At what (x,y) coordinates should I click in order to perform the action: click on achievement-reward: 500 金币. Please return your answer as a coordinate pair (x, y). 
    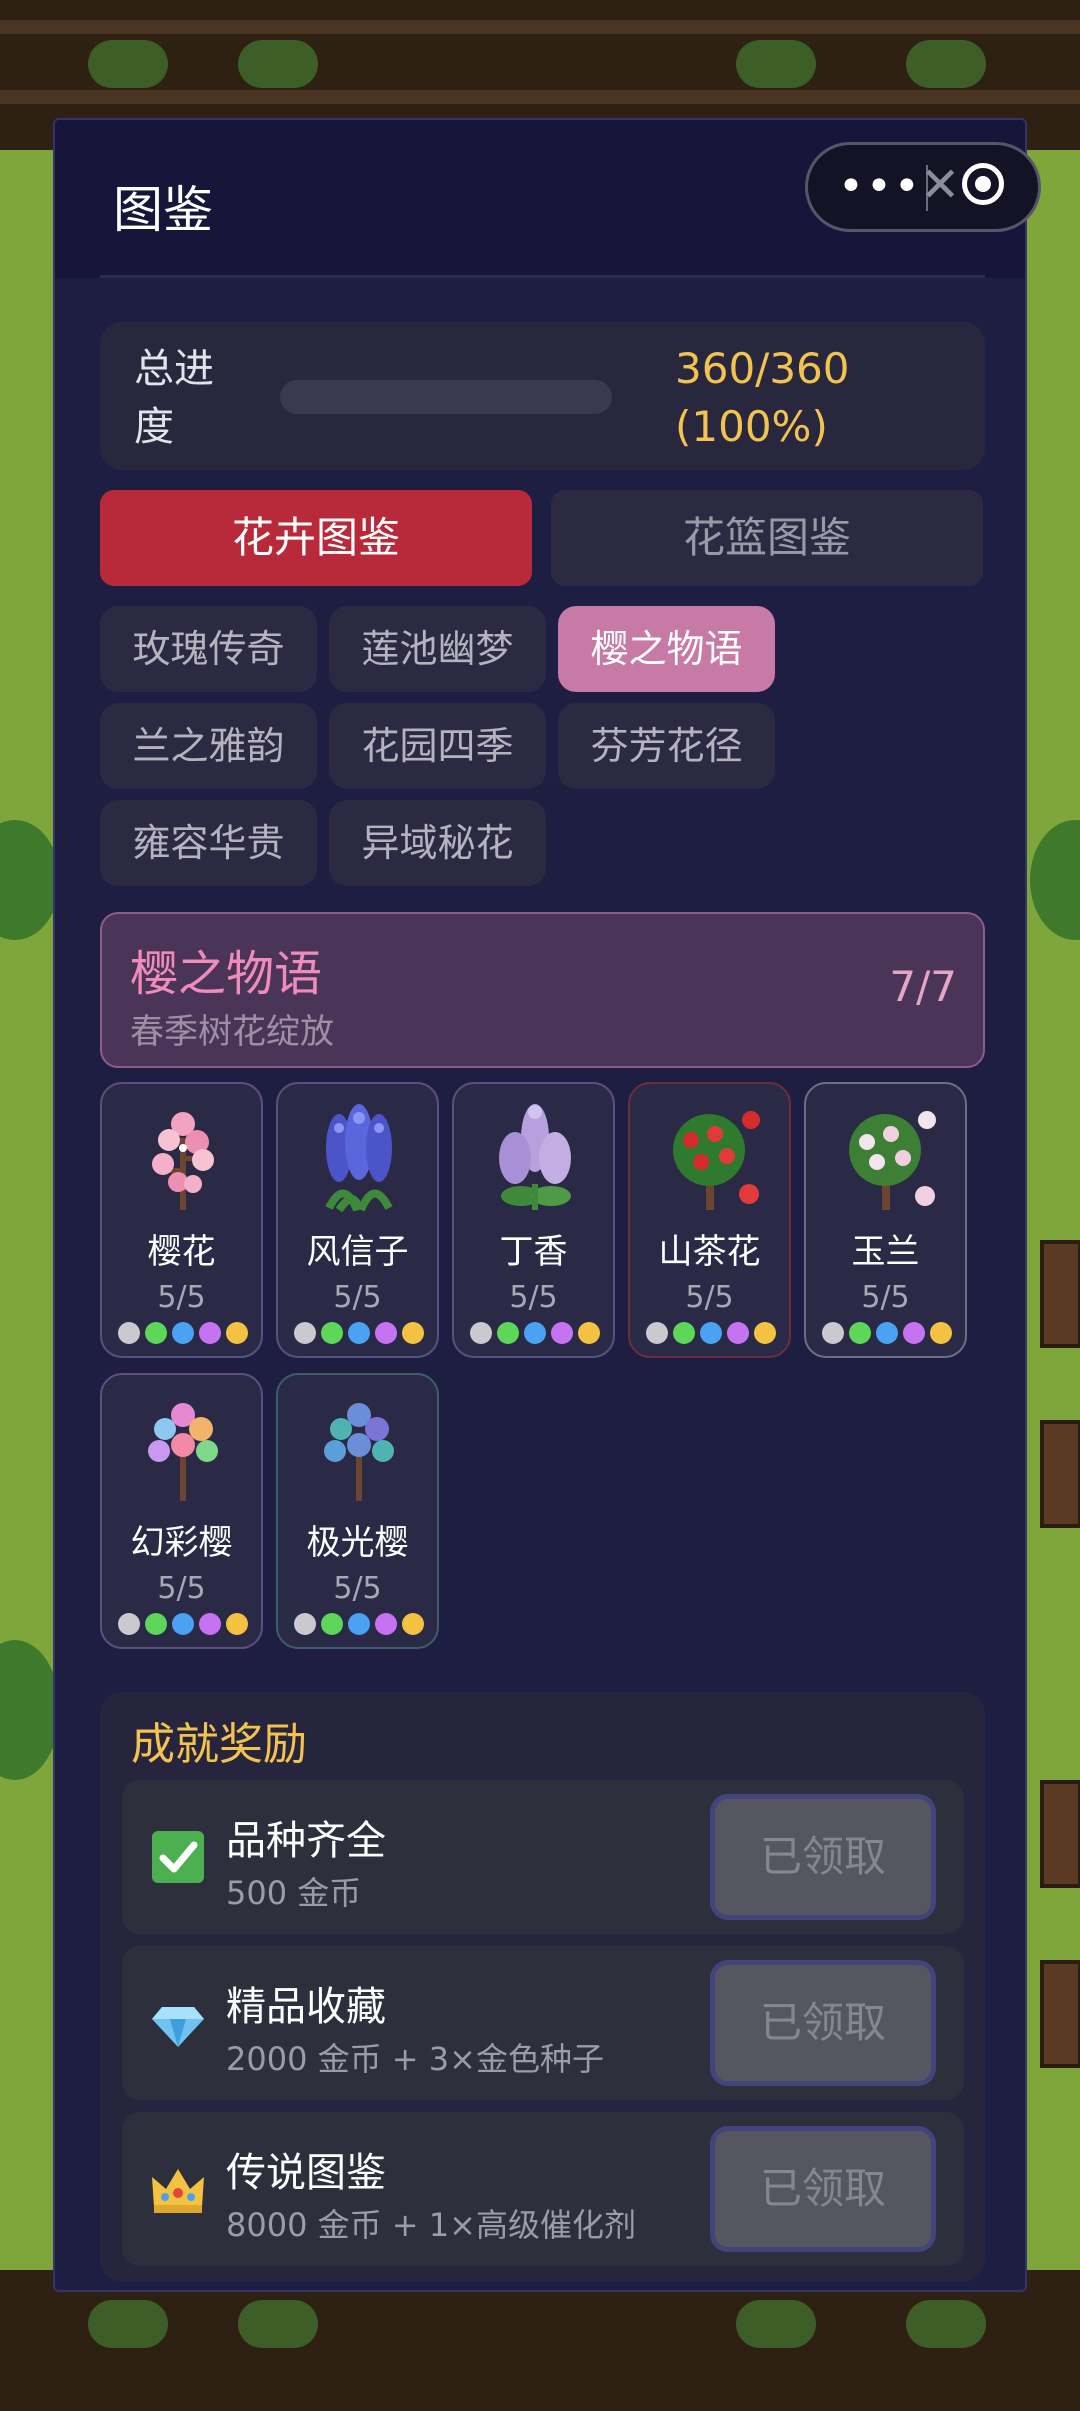
    Looking at the image, I should click on (294, 1893).